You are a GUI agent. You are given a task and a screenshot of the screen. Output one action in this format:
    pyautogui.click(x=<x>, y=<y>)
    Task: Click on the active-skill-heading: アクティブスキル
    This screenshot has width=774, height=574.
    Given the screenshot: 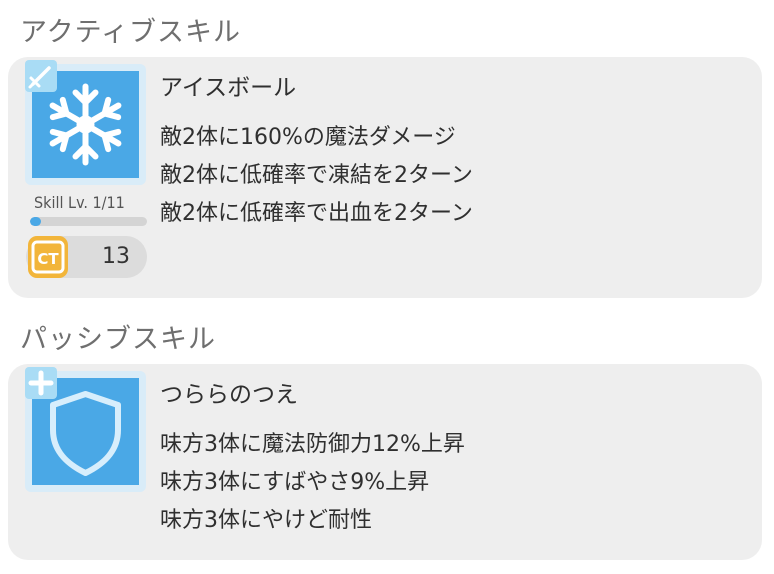 What is the action you would take?
    pyautogui.click(x=131, y=32)
    